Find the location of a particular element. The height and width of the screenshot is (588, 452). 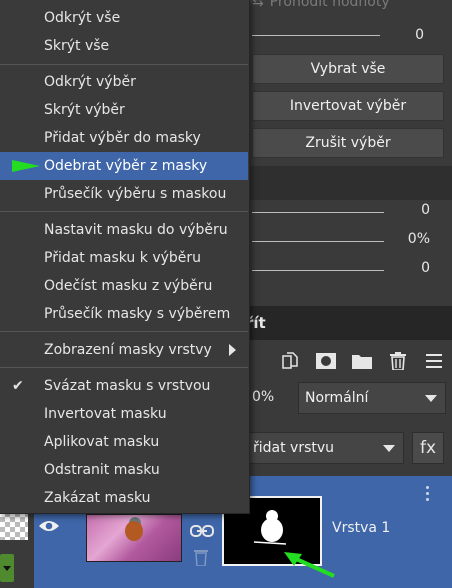

swap-icon: ⇆ is located at coordinates (258, 5).